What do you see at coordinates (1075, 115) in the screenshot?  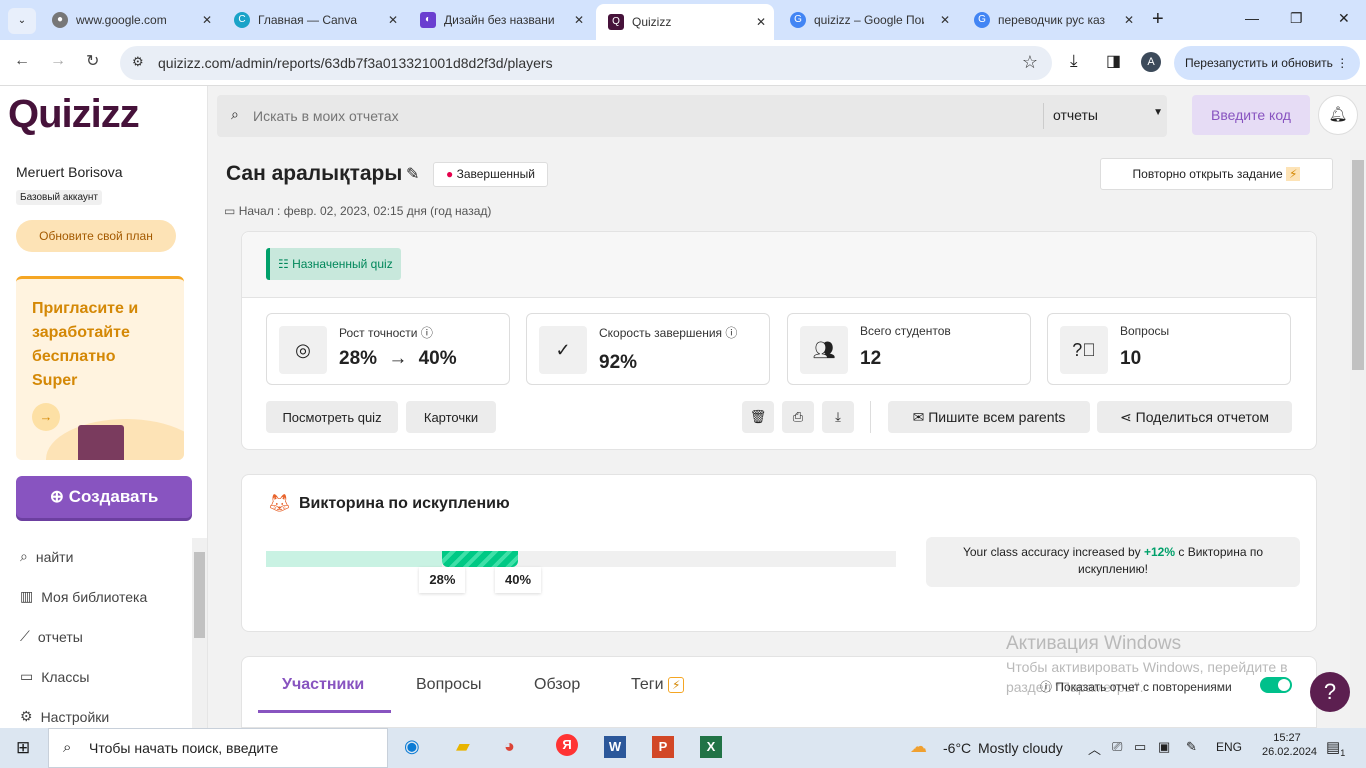 I see `scope-label: отчеты` at bounding box center [1075, 115].